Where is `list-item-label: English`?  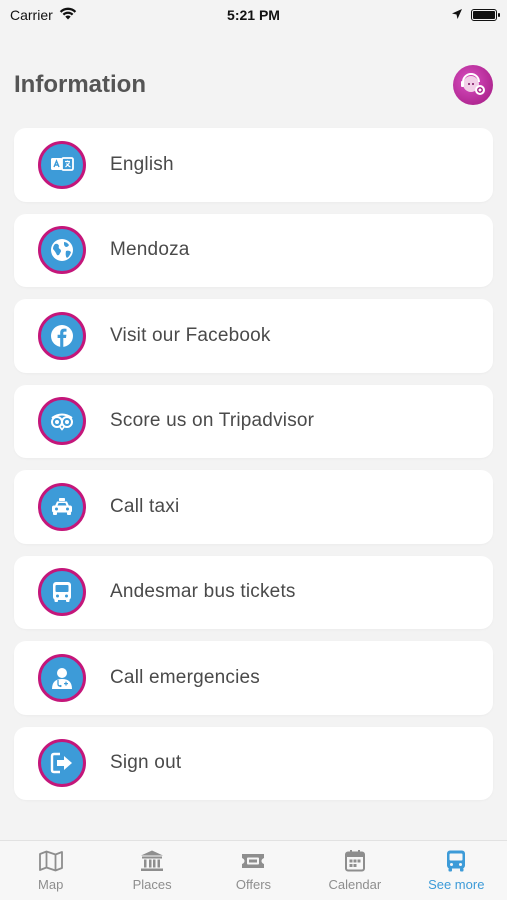 list-item-label: English is located at coordinates (142, 164).